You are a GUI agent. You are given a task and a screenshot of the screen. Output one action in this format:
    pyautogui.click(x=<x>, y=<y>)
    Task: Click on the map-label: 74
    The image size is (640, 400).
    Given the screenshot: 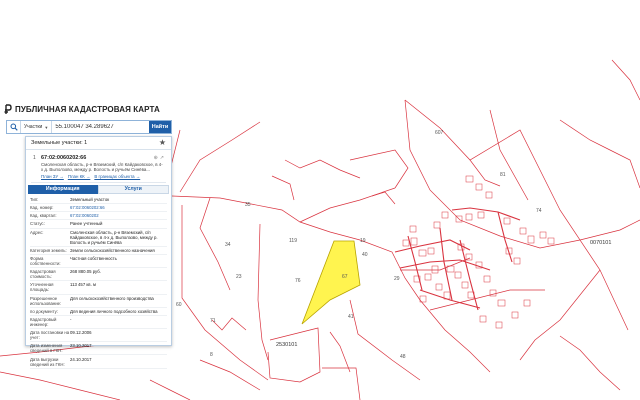 What is the action you would take?
    pyautogui.click(x=539, y=211)
    